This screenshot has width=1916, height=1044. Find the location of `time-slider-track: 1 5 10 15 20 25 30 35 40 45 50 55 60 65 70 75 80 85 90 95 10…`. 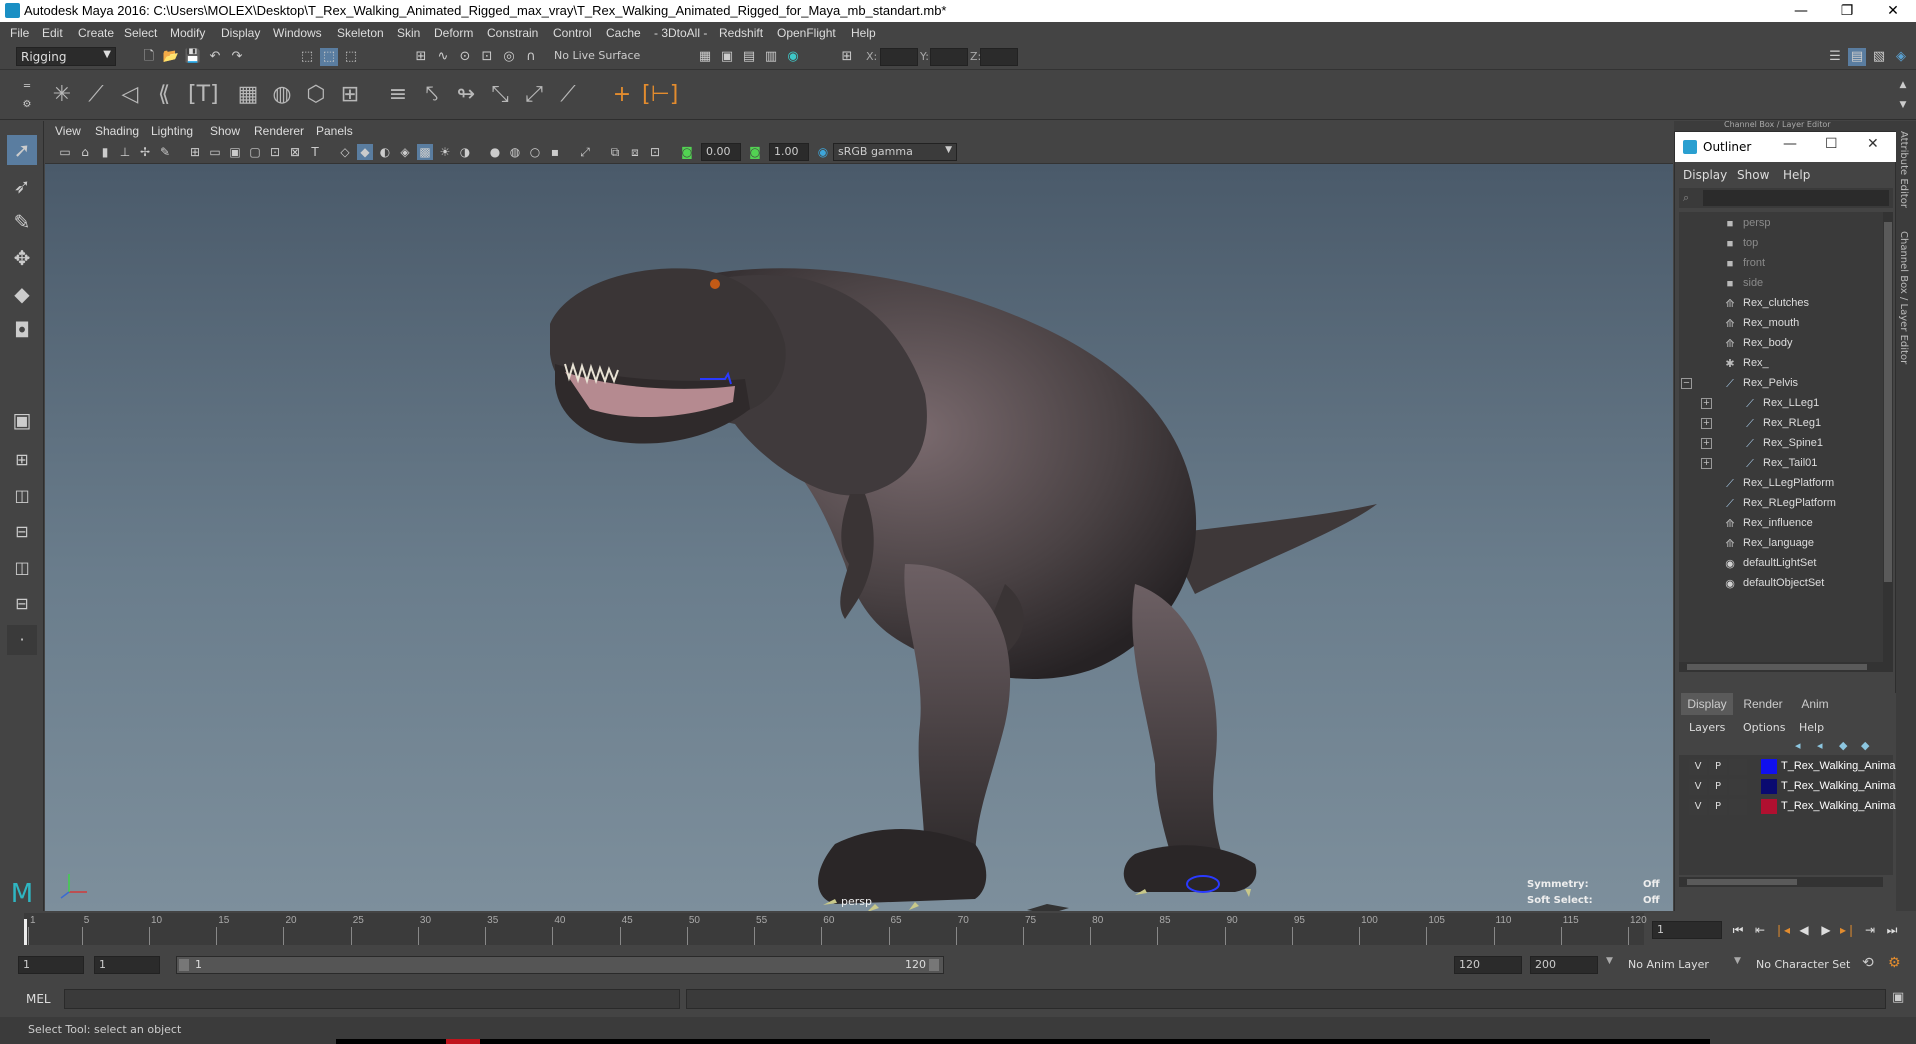

time-slider-track: 1 5 10 15 20 25 30 35 40 45 50 55 60 65 70 75 80 85 90 95 10… is located at coordinates (835, 929).